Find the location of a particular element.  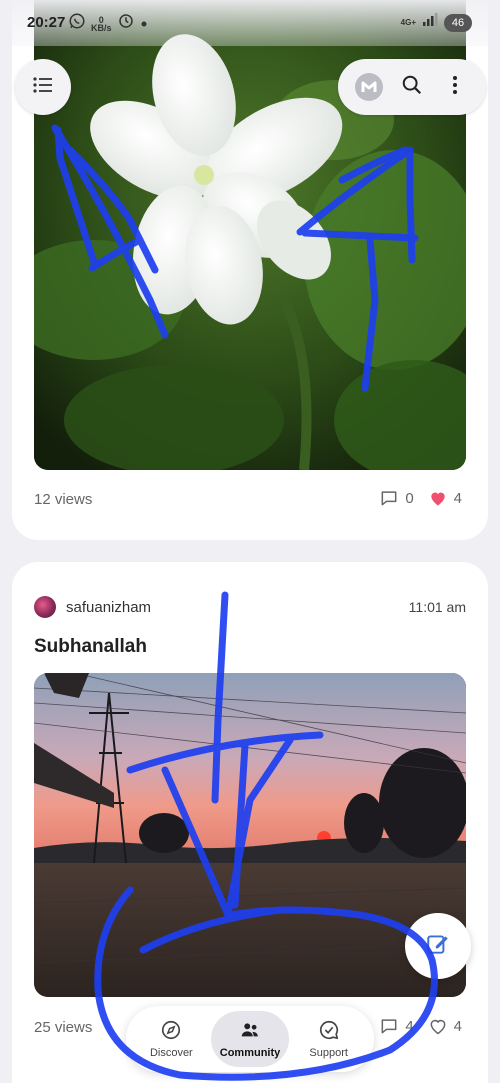

status-notification-icons: 0 KB/s is located at coordinates (108, 23).